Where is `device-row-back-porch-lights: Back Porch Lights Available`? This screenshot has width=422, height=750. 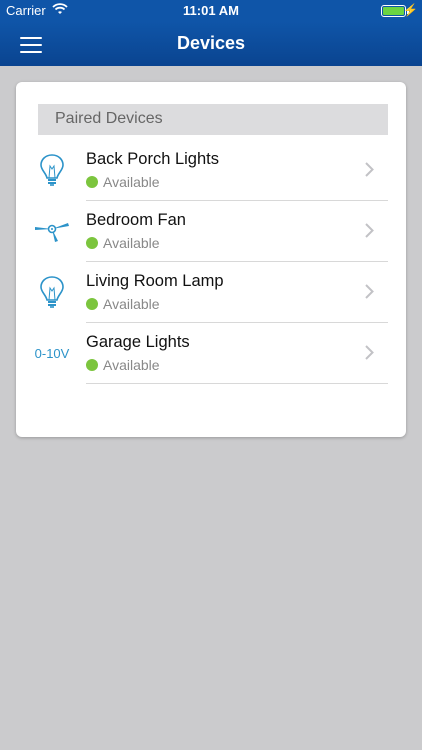 device-row-back-porch-lights: Back Porch Lights Available is located at coordinates (211, 170).